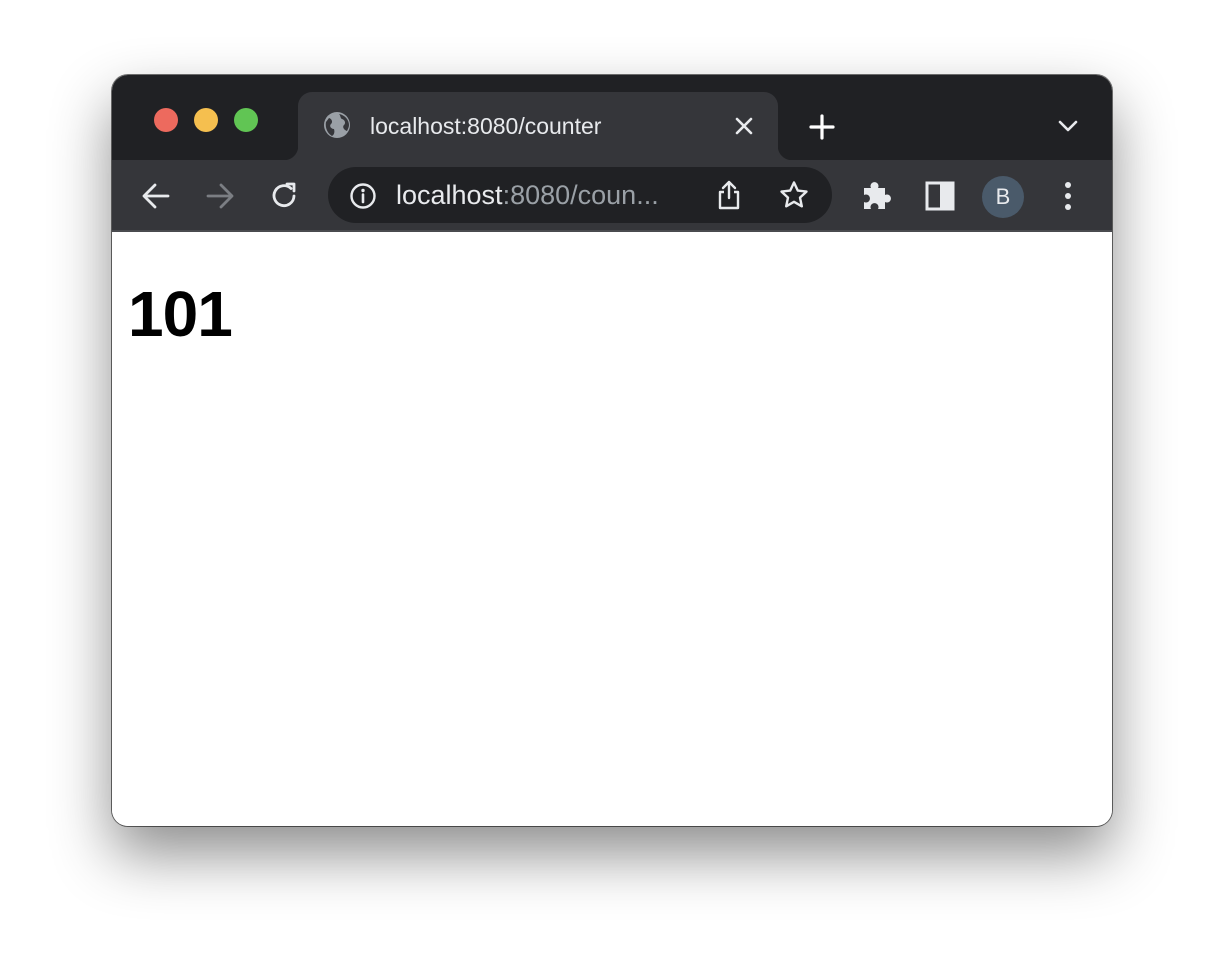 The width and height of the screenshot is (1224, 974). Describe the element at coordinates (180, 314) in the screenshot. I see `counter-value: 101` at that location.